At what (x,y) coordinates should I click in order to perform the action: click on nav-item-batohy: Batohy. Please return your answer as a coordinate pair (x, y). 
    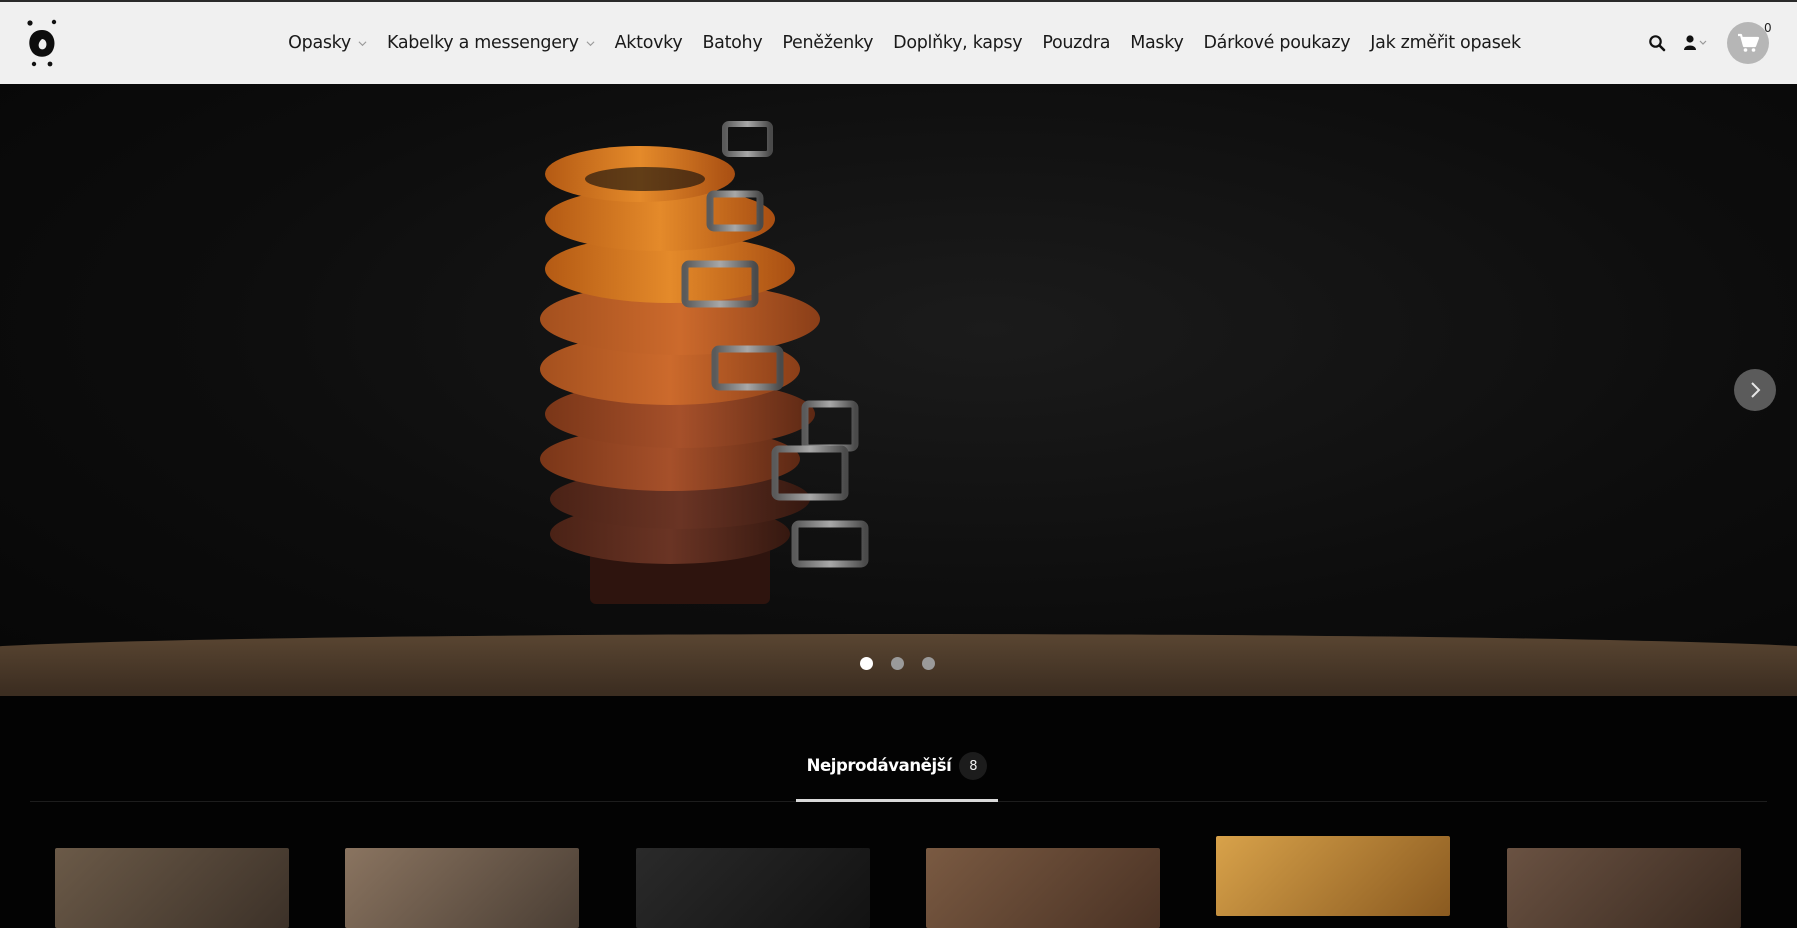
    Looking at the image, I should click on (732, 43).